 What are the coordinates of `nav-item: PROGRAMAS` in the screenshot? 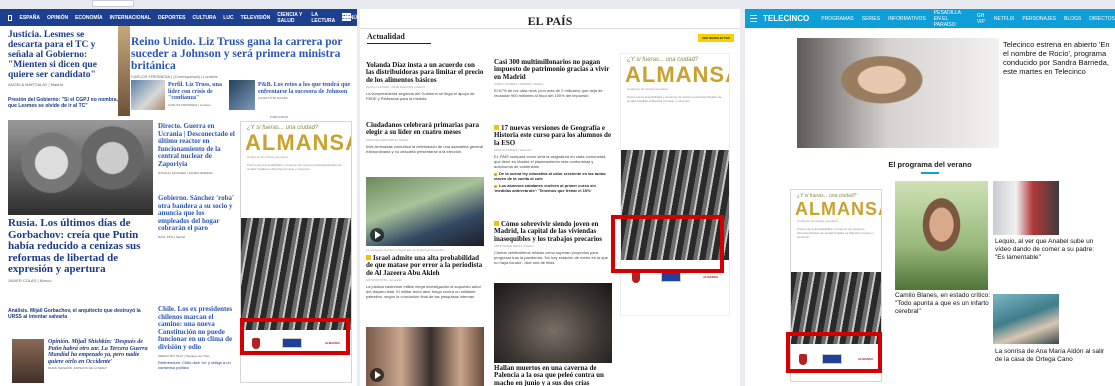 It's located at (837, 19).